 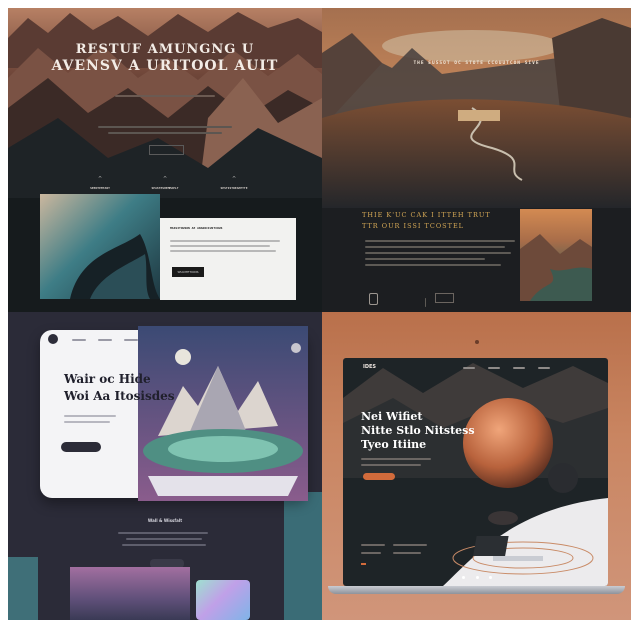 I want to click on coral-art-card, so click(x=130, y=593).